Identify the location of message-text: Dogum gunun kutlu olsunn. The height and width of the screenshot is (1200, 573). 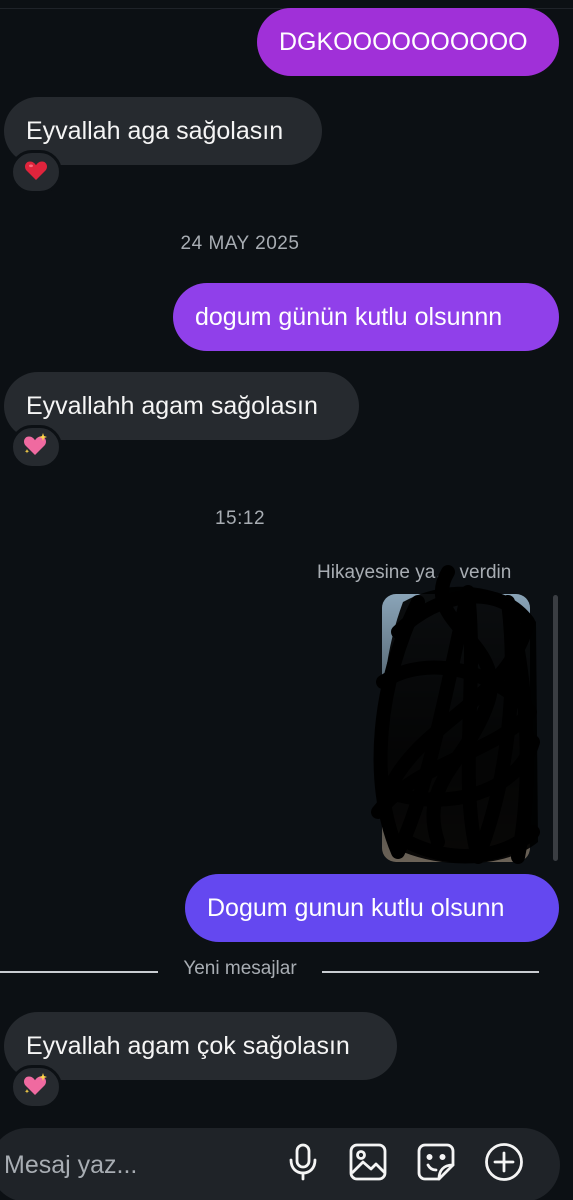
(356, 907).